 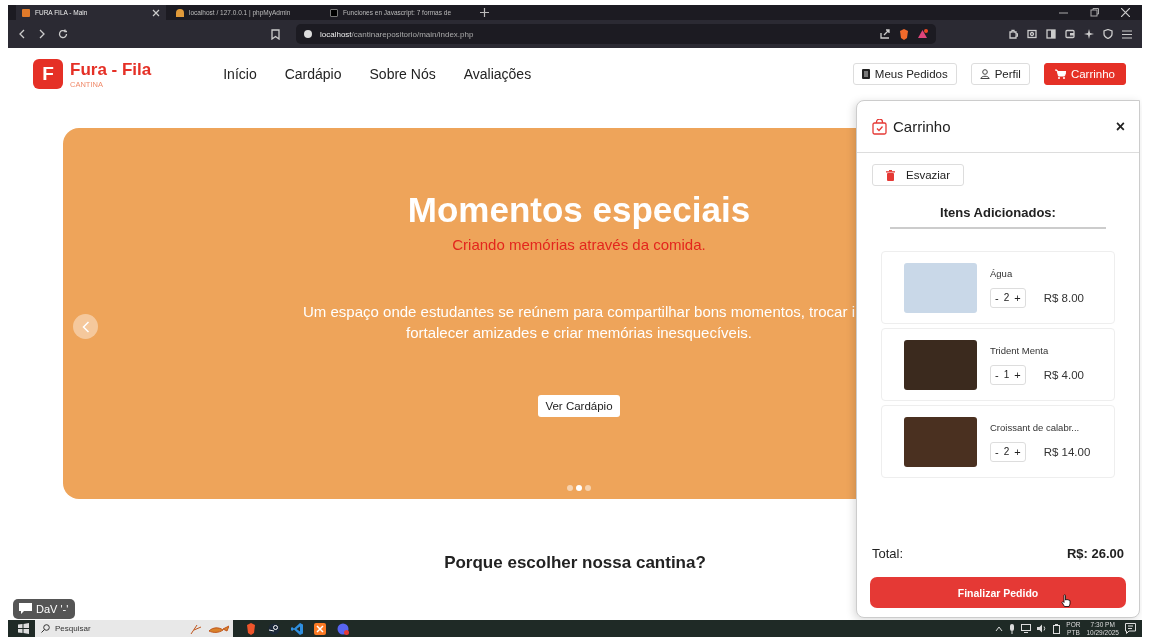 What do you see at coordinates (888, 553) in the screenshot?
I see `total-label: Total:` at bounding box center [888, 553].